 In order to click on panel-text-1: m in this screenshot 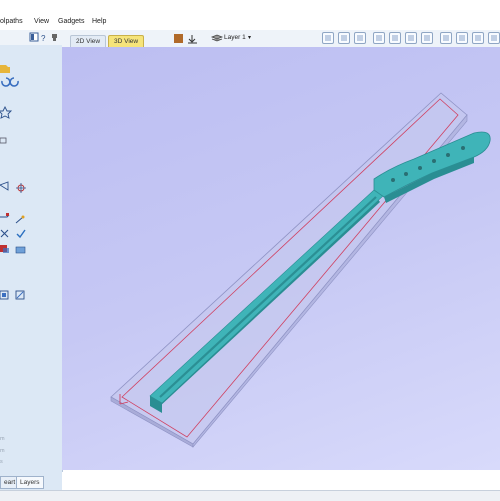, I will do `click(2, 439)`.